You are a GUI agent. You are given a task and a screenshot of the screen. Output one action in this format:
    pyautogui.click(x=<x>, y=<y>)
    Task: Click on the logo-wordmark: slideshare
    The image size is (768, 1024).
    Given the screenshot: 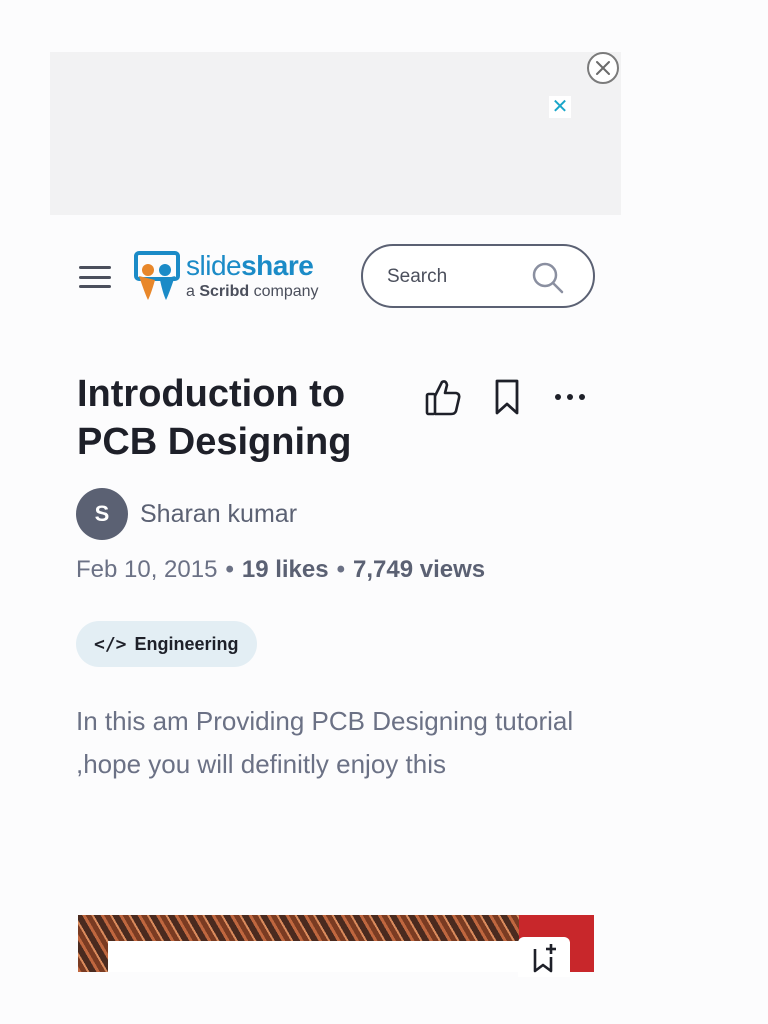 What is the action you would take?
    pyautogui.click(x=250, y=266)
    